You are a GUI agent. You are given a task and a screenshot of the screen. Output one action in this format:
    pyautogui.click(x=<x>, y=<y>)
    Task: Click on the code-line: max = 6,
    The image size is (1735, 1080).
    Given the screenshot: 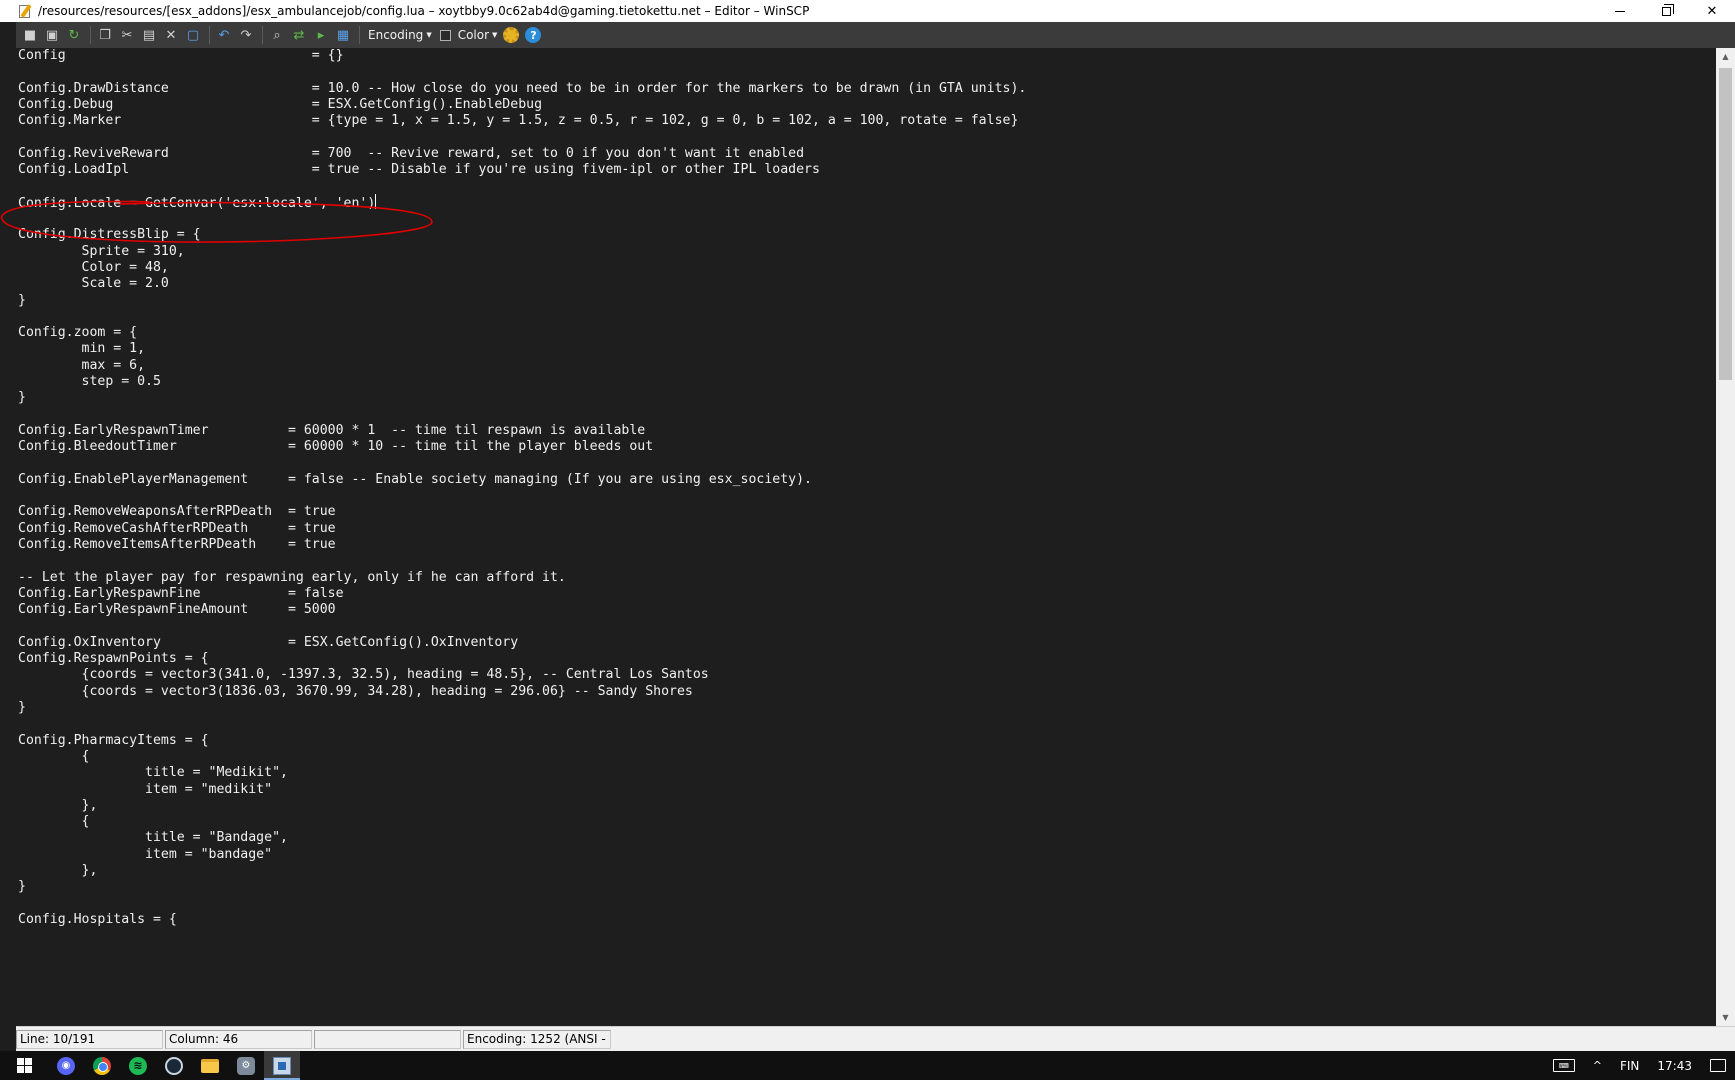 What is the action you would take?
    pyautogui.click(x=82, y=366)
    